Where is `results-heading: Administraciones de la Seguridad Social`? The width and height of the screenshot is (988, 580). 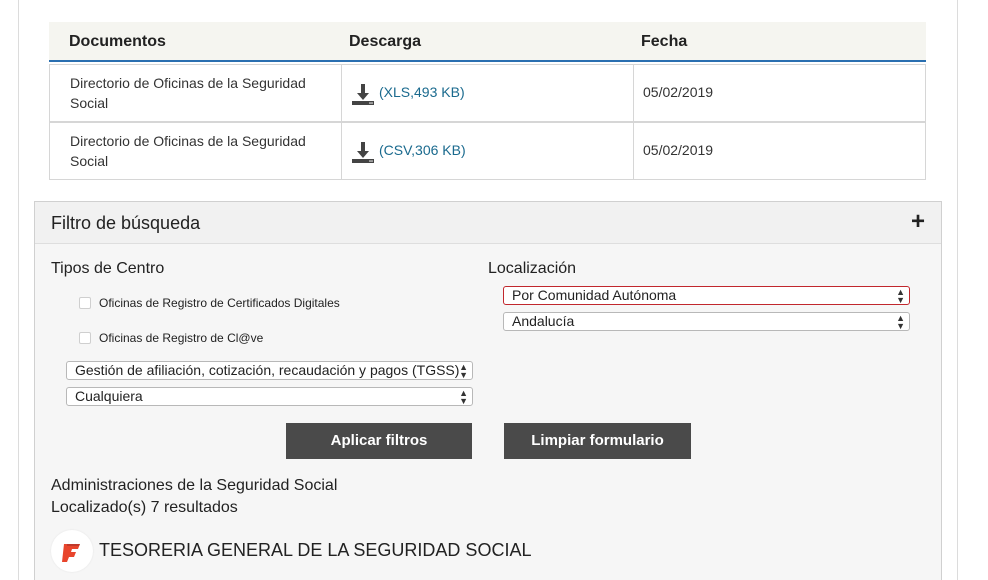
results-heading: Administraciones de la Seguridad Social is located at coordinates (194, 485).